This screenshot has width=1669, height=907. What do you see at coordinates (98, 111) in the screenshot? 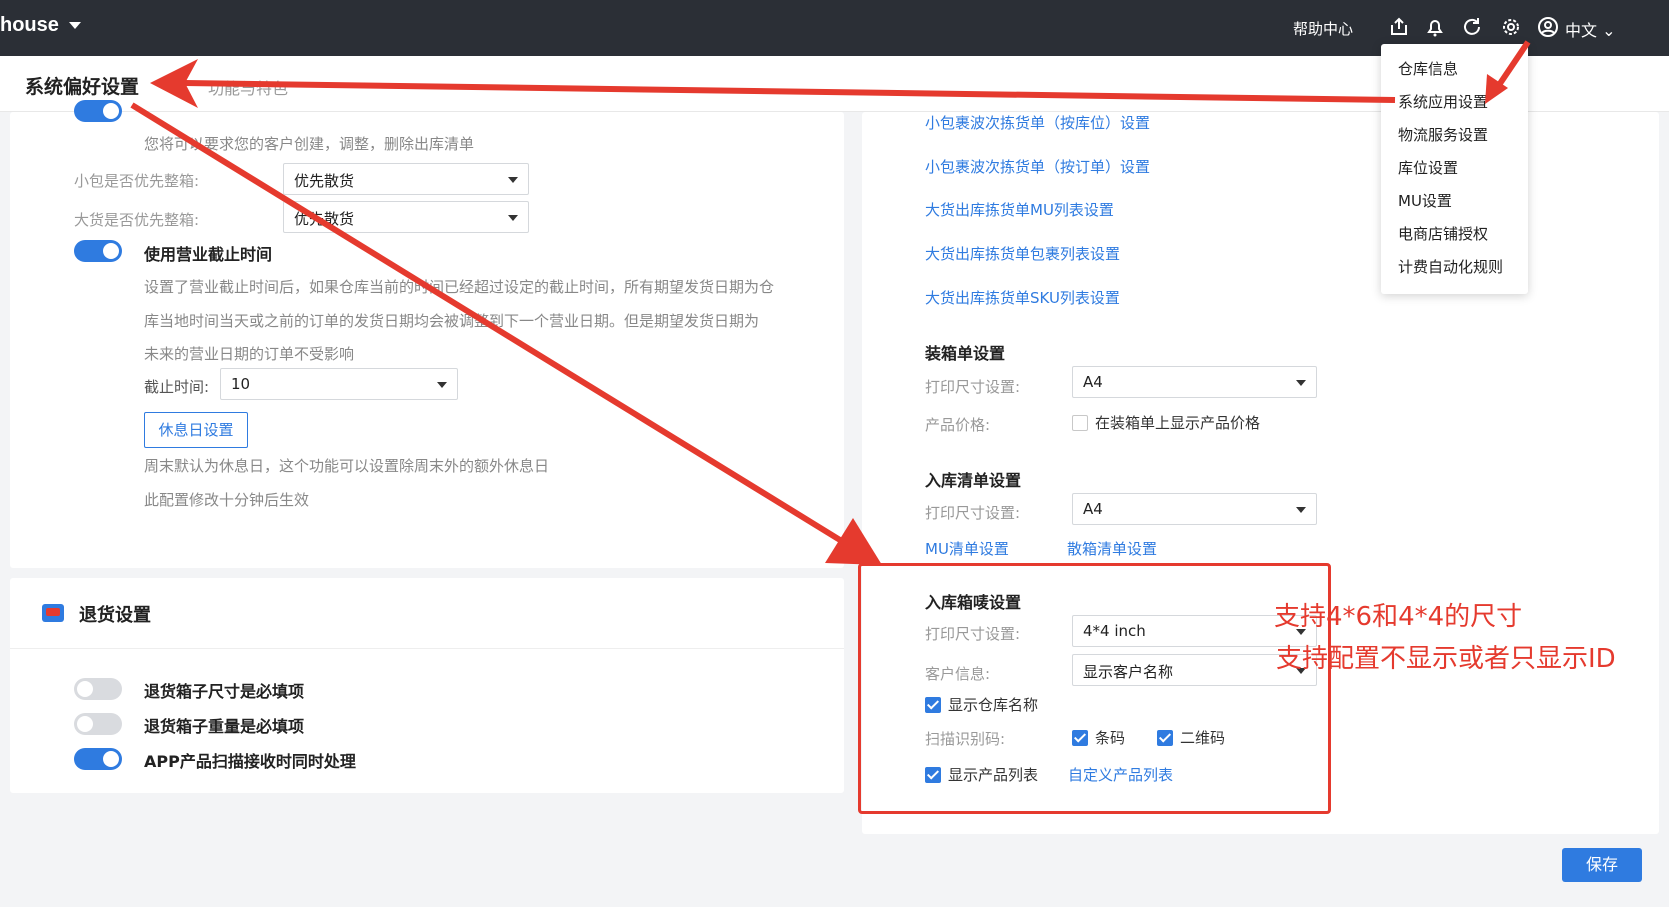
I see `toggle-customer-outbound` at bounding box center [98, 111].